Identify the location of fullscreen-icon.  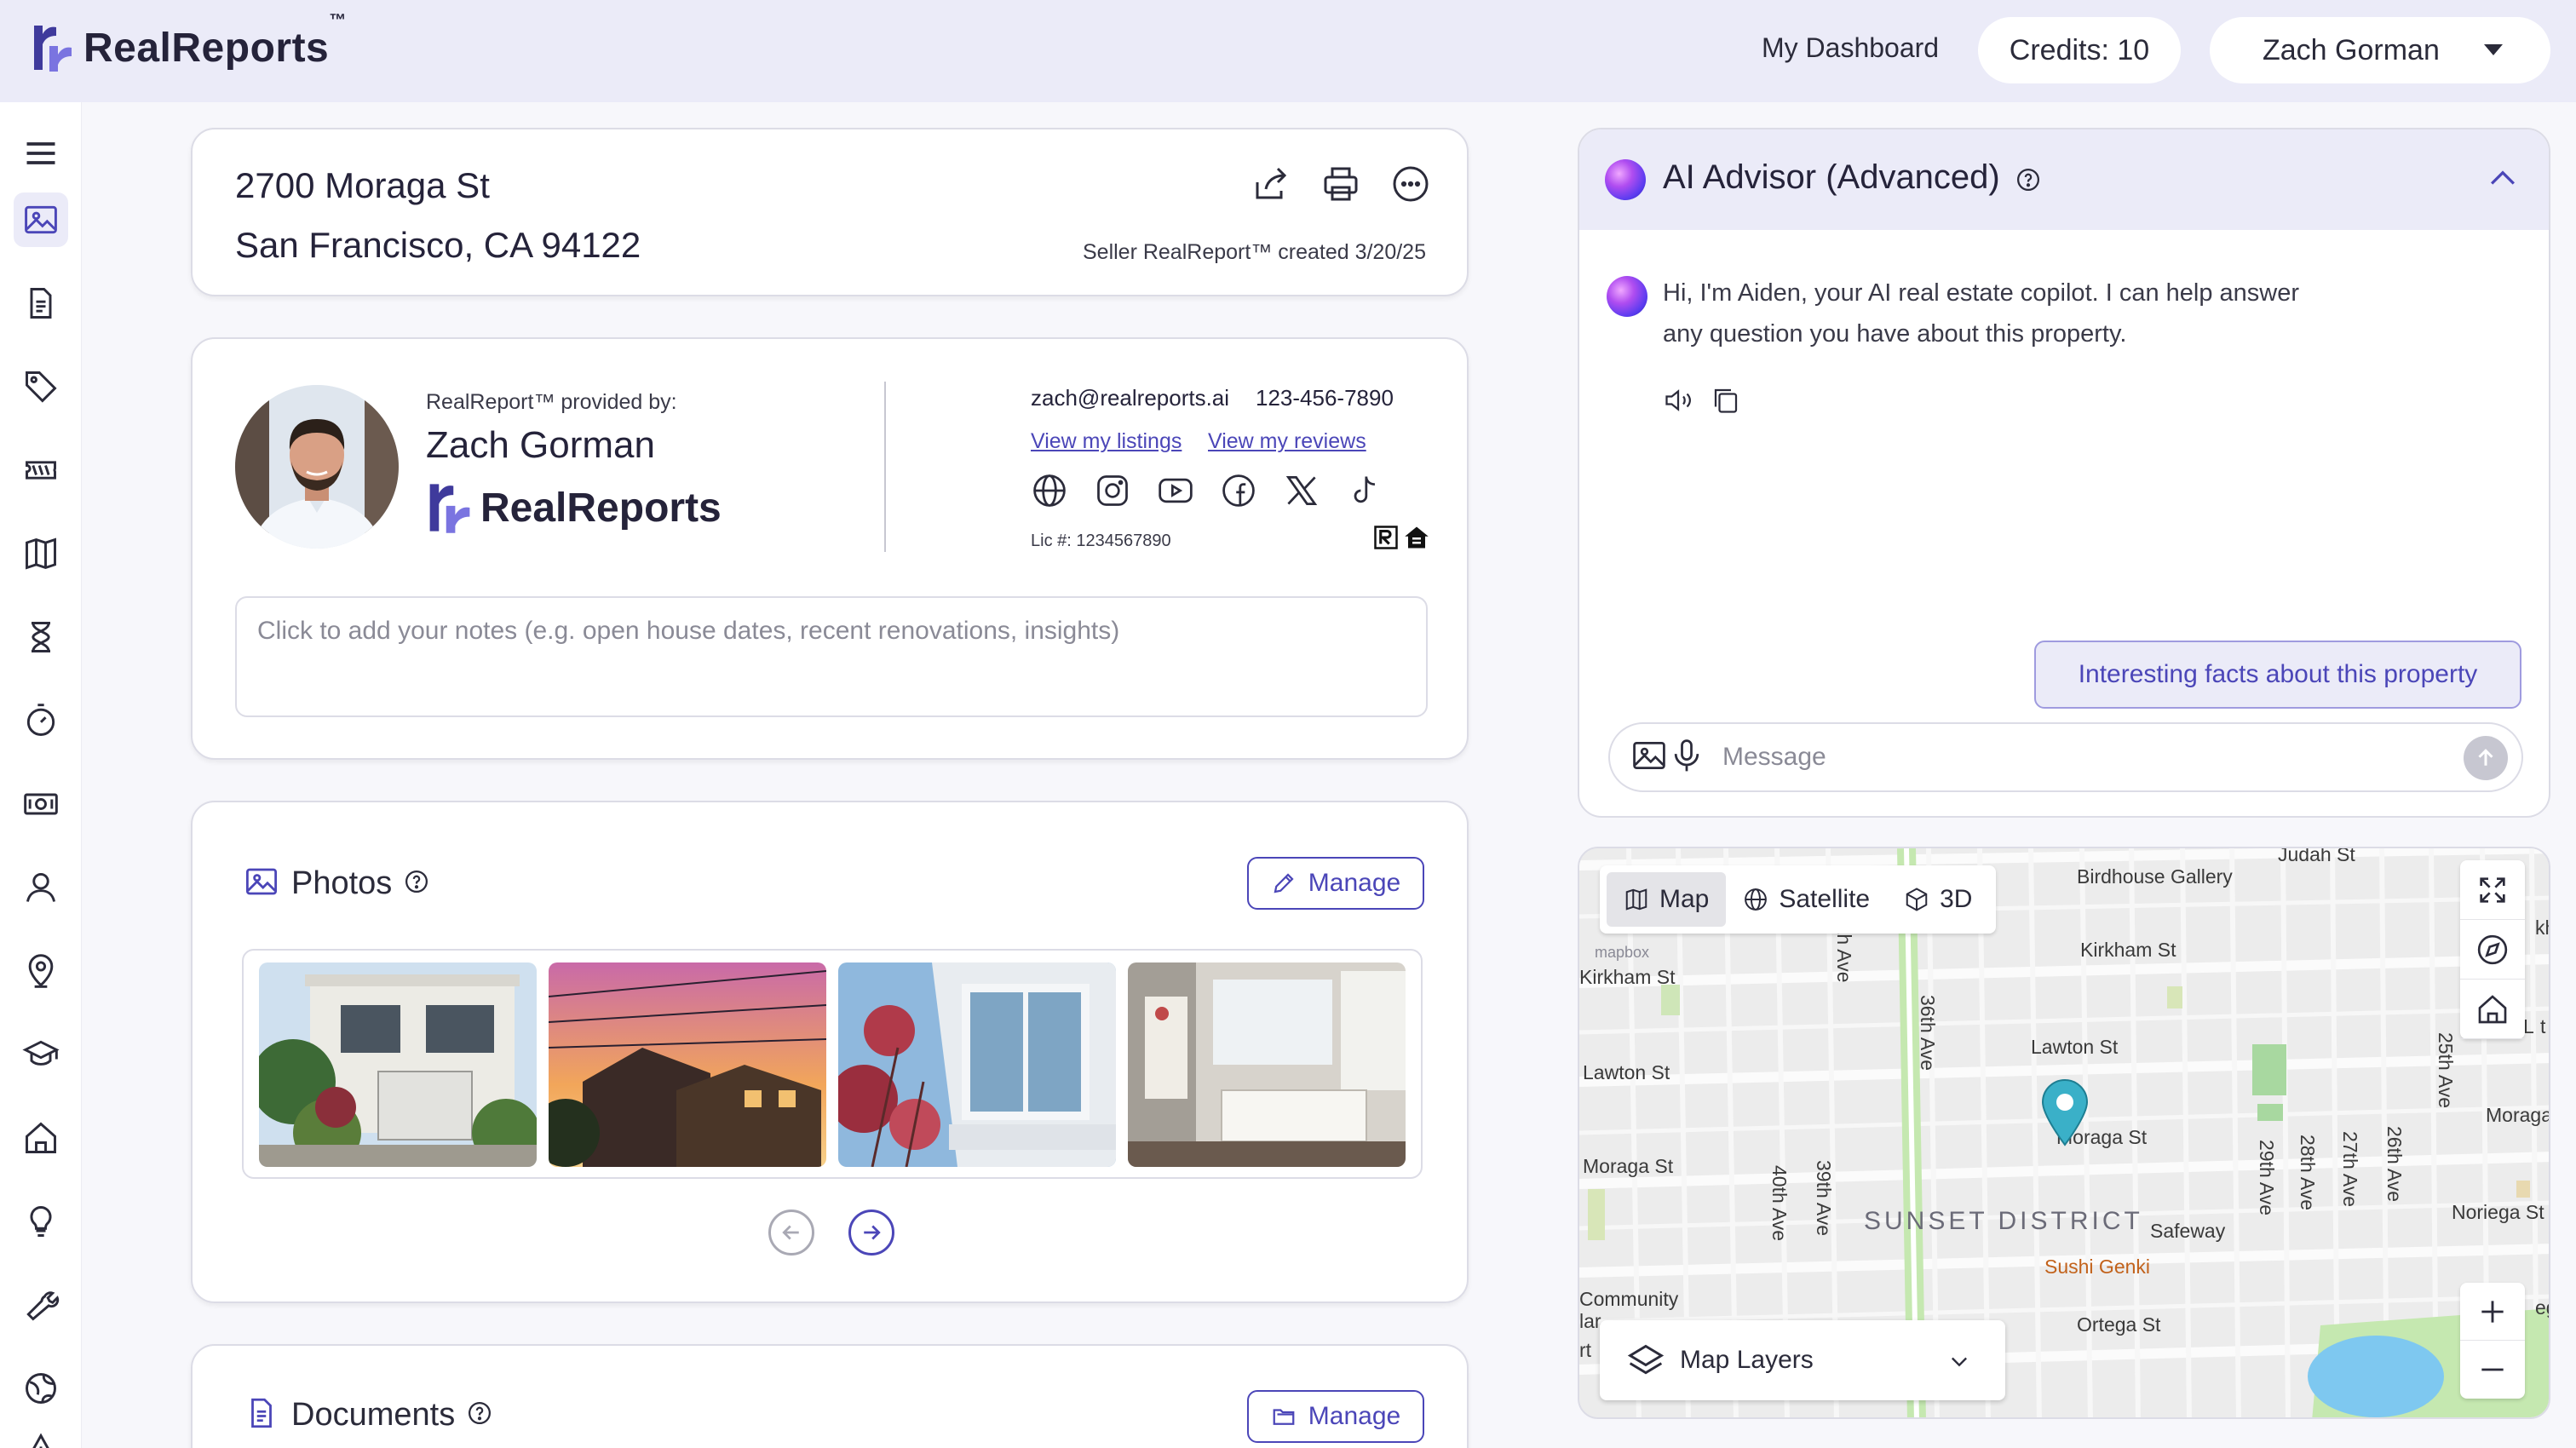
(2493, 890).